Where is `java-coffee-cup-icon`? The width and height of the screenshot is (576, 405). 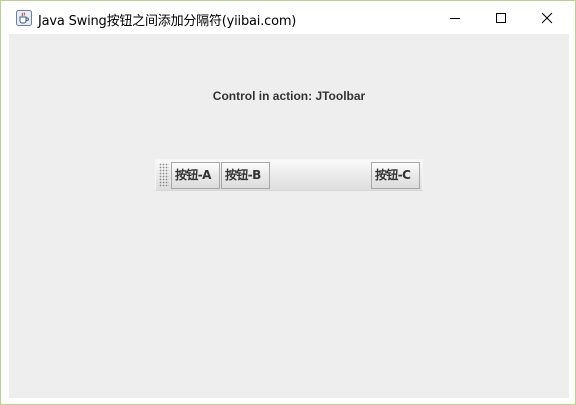
java-coffee-cup-icon is located at coordinates (24, 18).